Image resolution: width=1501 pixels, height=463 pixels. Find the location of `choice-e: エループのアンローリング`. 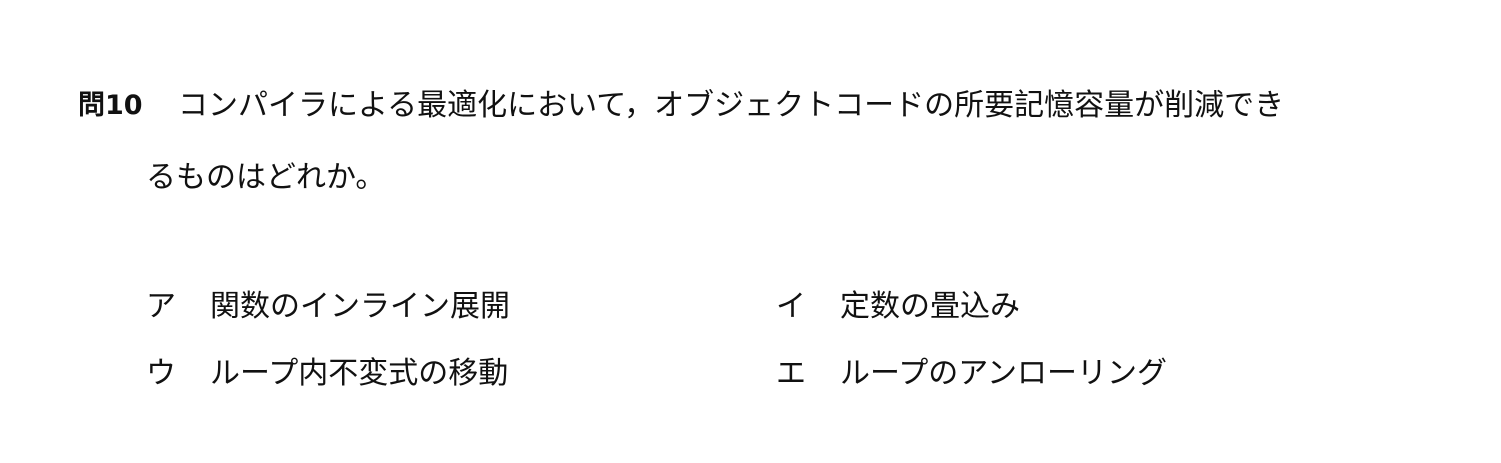

choice-e: エループのアンローリング is located at coordinates (971, 374).